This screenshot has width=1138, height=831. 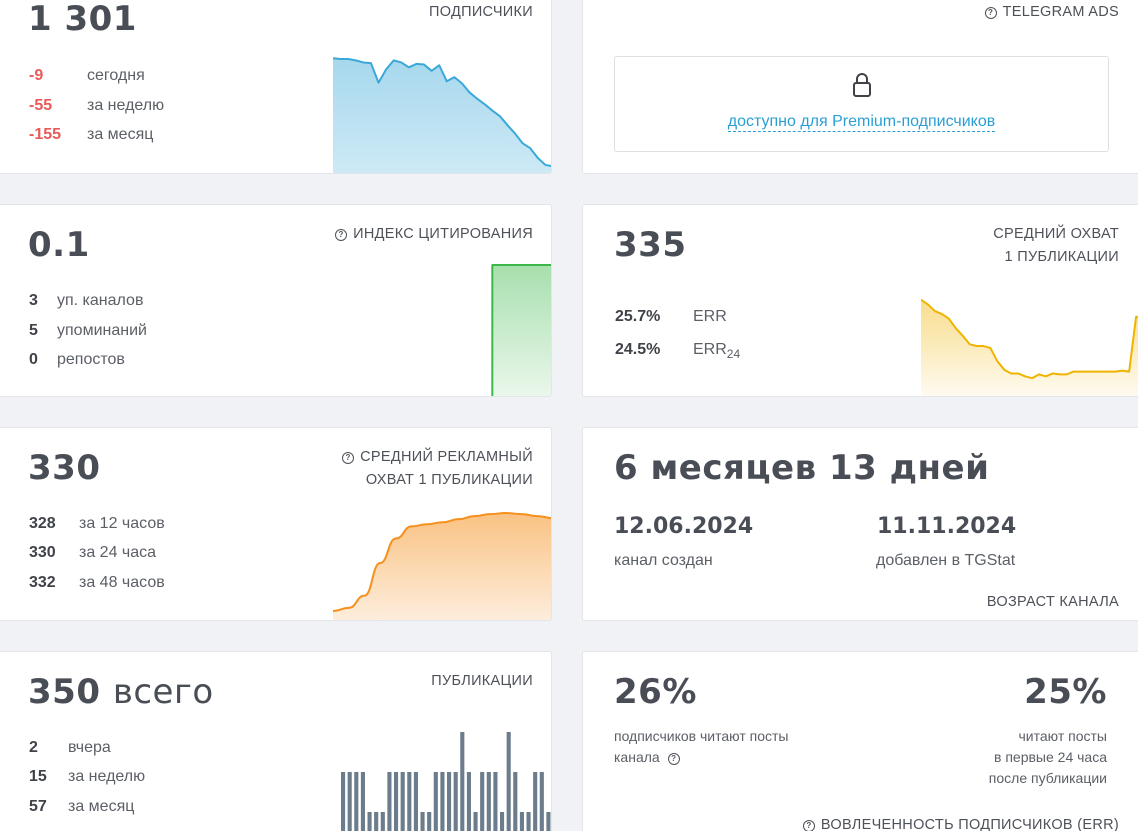 I want to click on err24-label-sub: 24, so click(x=733, y=354).